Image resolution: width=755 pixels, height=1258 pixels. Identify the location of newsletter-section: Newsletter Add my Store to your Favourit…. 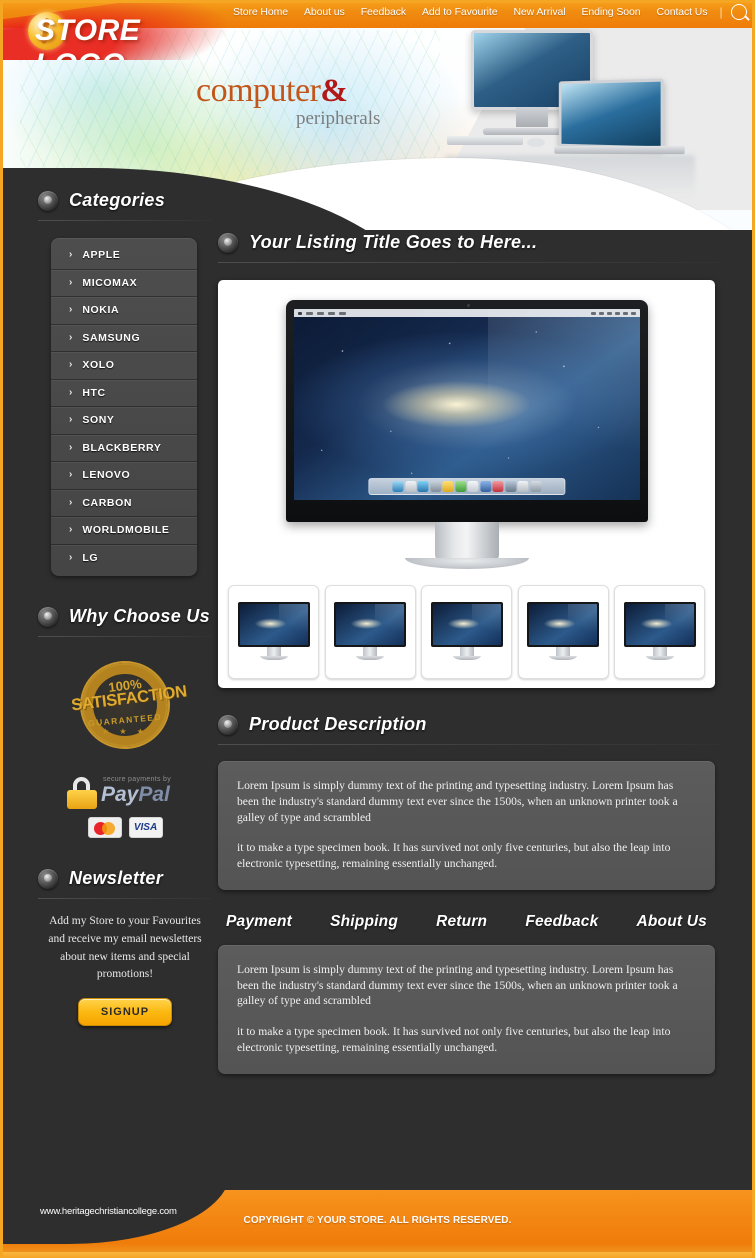
(125, 947).